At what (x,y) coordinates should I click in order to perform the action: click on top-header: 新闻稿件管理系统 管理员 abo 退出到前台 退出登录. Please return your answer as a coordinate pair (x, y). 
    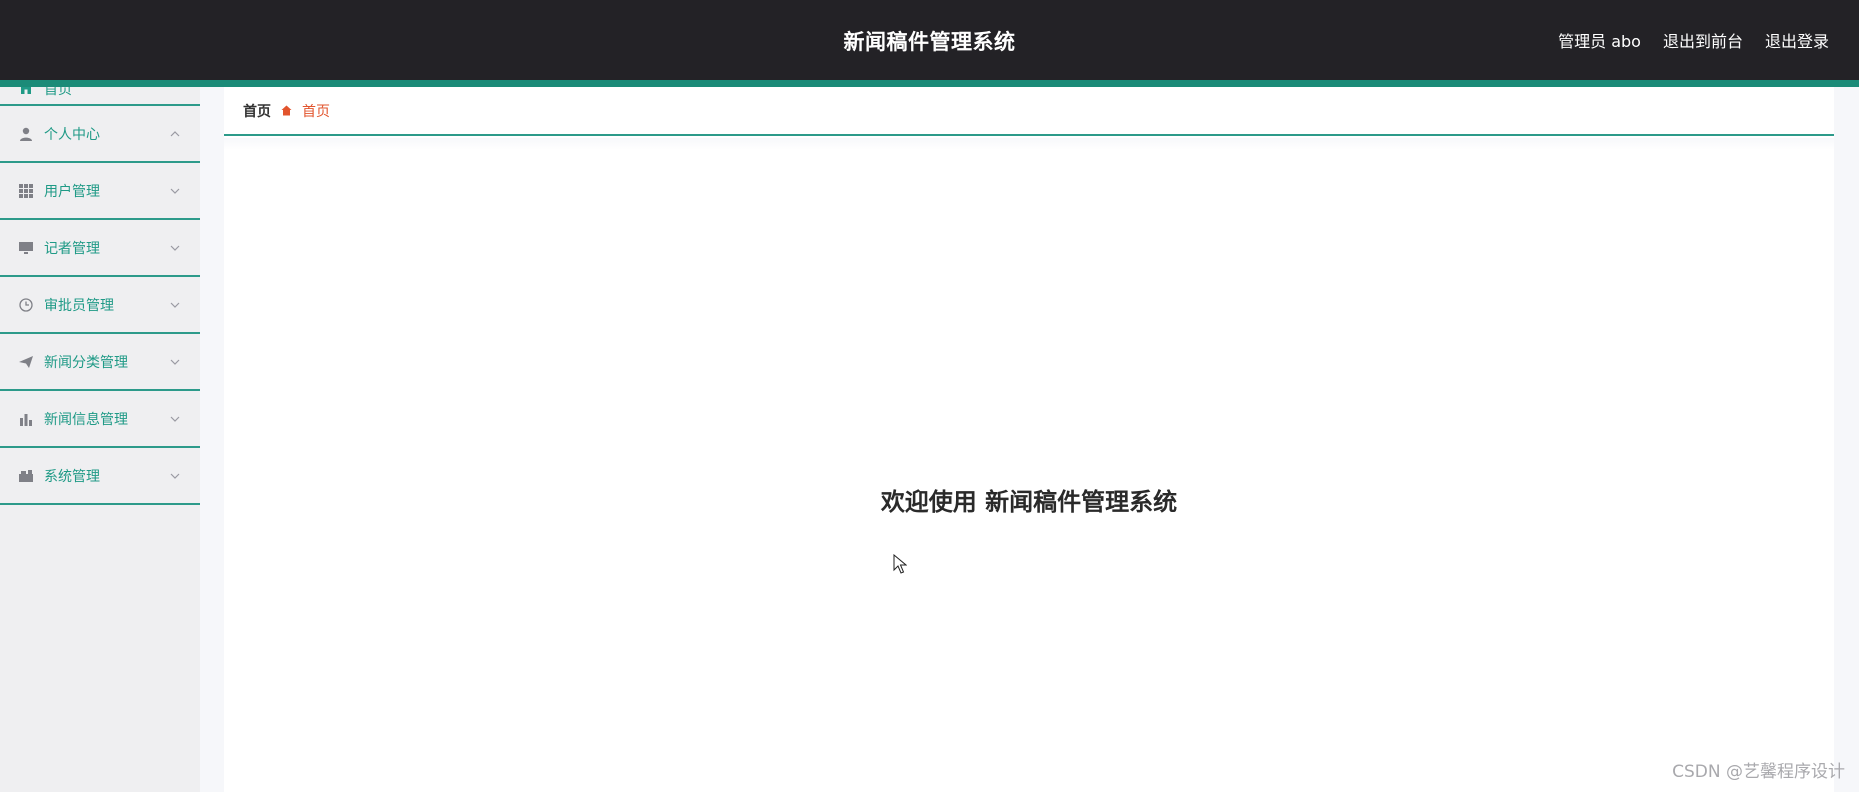
    Looking at the image, I should click on (929, 40).